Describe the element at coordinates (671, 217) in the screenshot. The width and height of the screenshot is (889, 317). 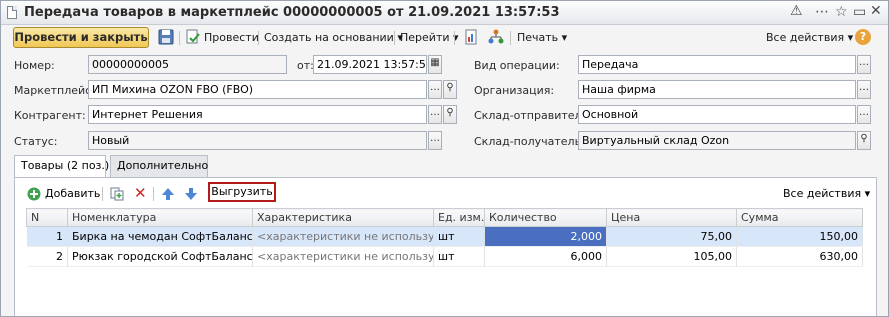
I see `column-header-price: Цена` at that location.